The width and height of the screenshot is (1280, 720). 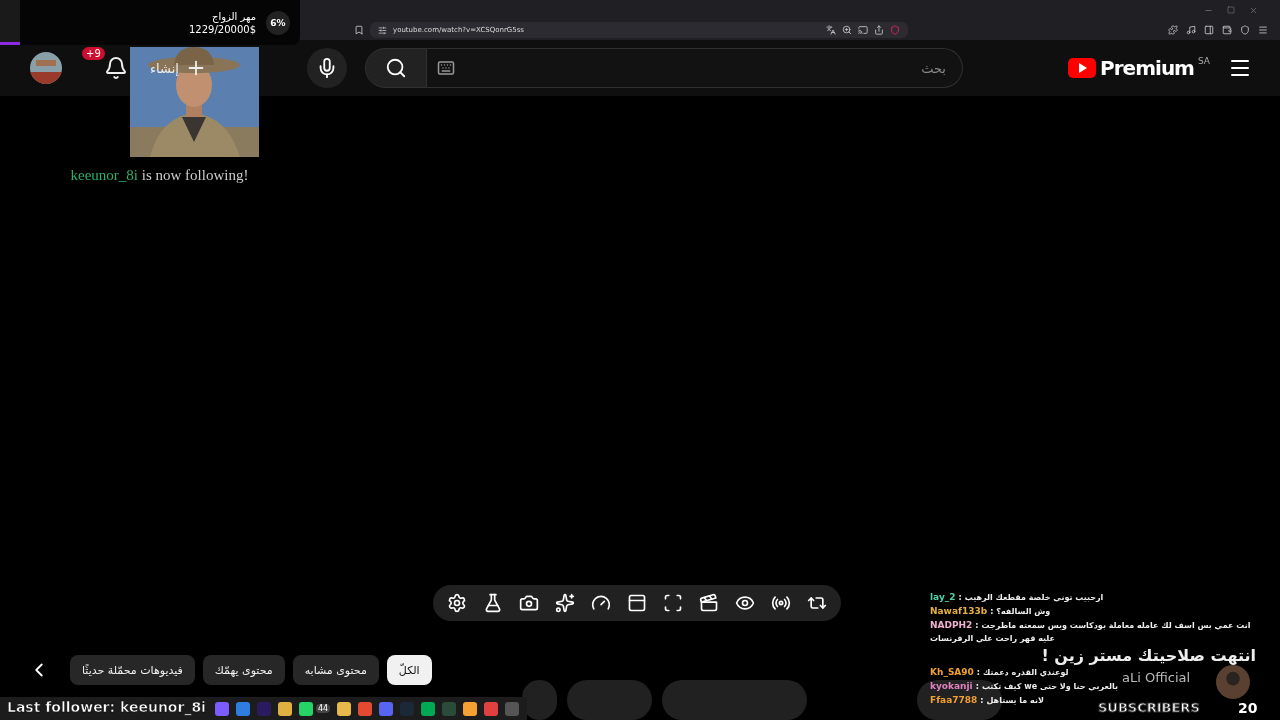 I want to click on share-icon, so click(x=879, y=30).